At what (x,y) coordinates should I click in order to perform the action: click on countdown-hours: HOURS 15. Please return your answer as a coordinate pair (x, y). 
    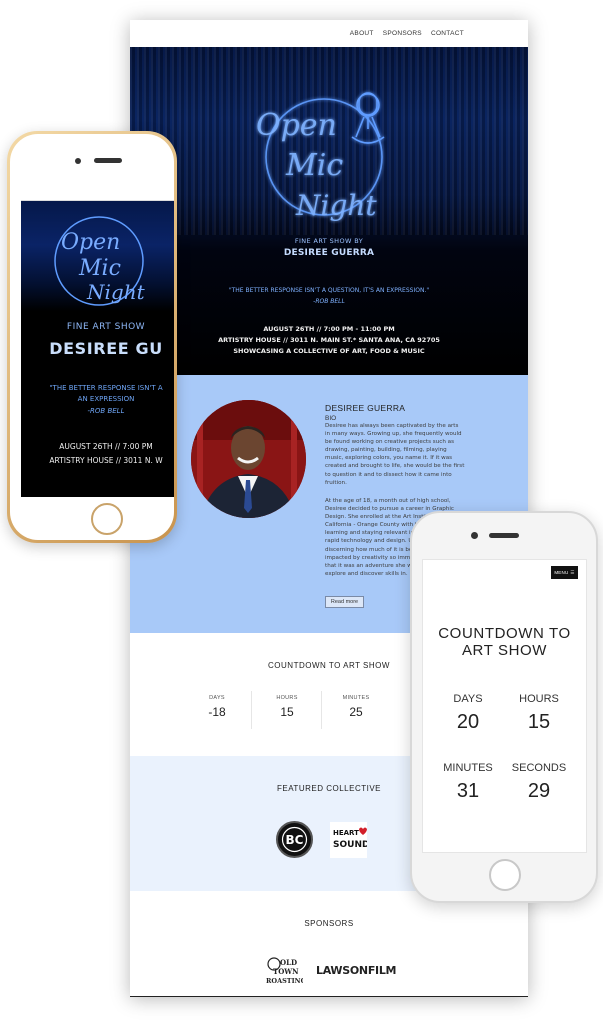
    Looking at the image, I should click on (287, 707).